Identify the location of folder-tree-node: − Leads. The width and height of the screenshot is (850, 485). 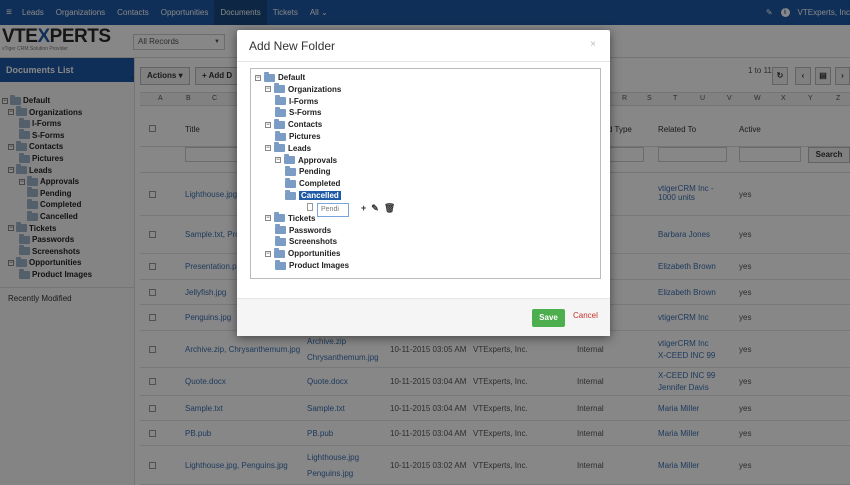
(288, 147).